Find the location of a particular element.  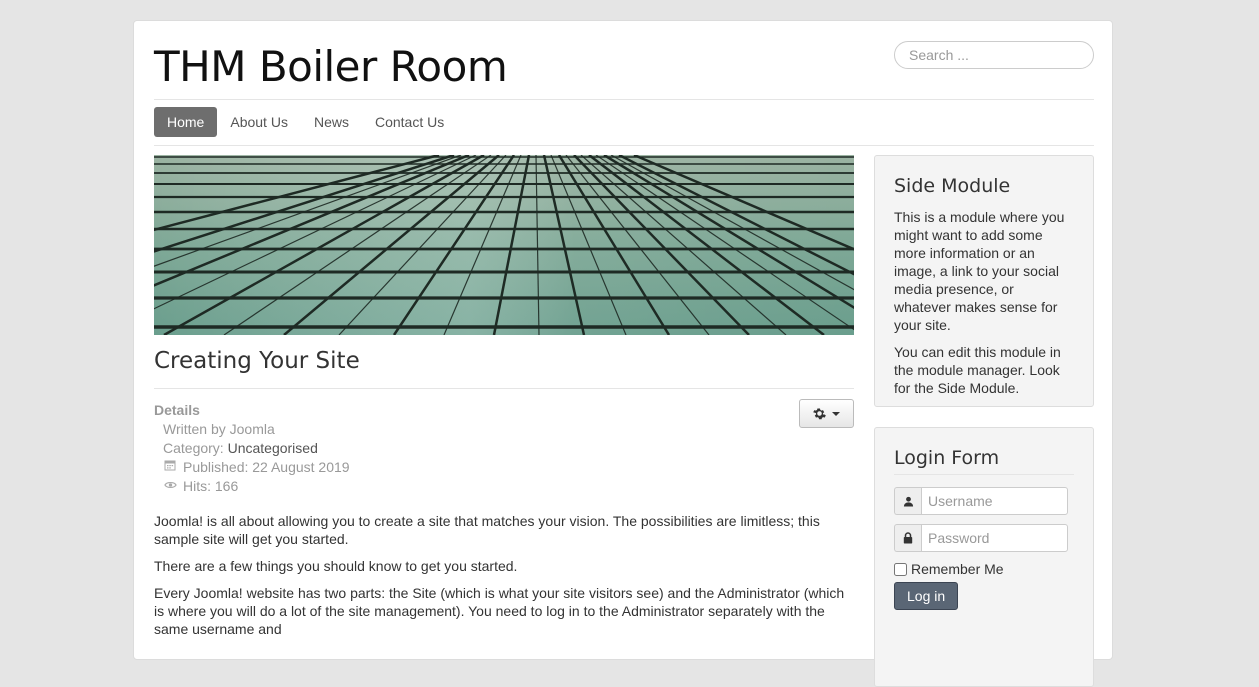

article-title-divider is located at coordinates (504, 388).